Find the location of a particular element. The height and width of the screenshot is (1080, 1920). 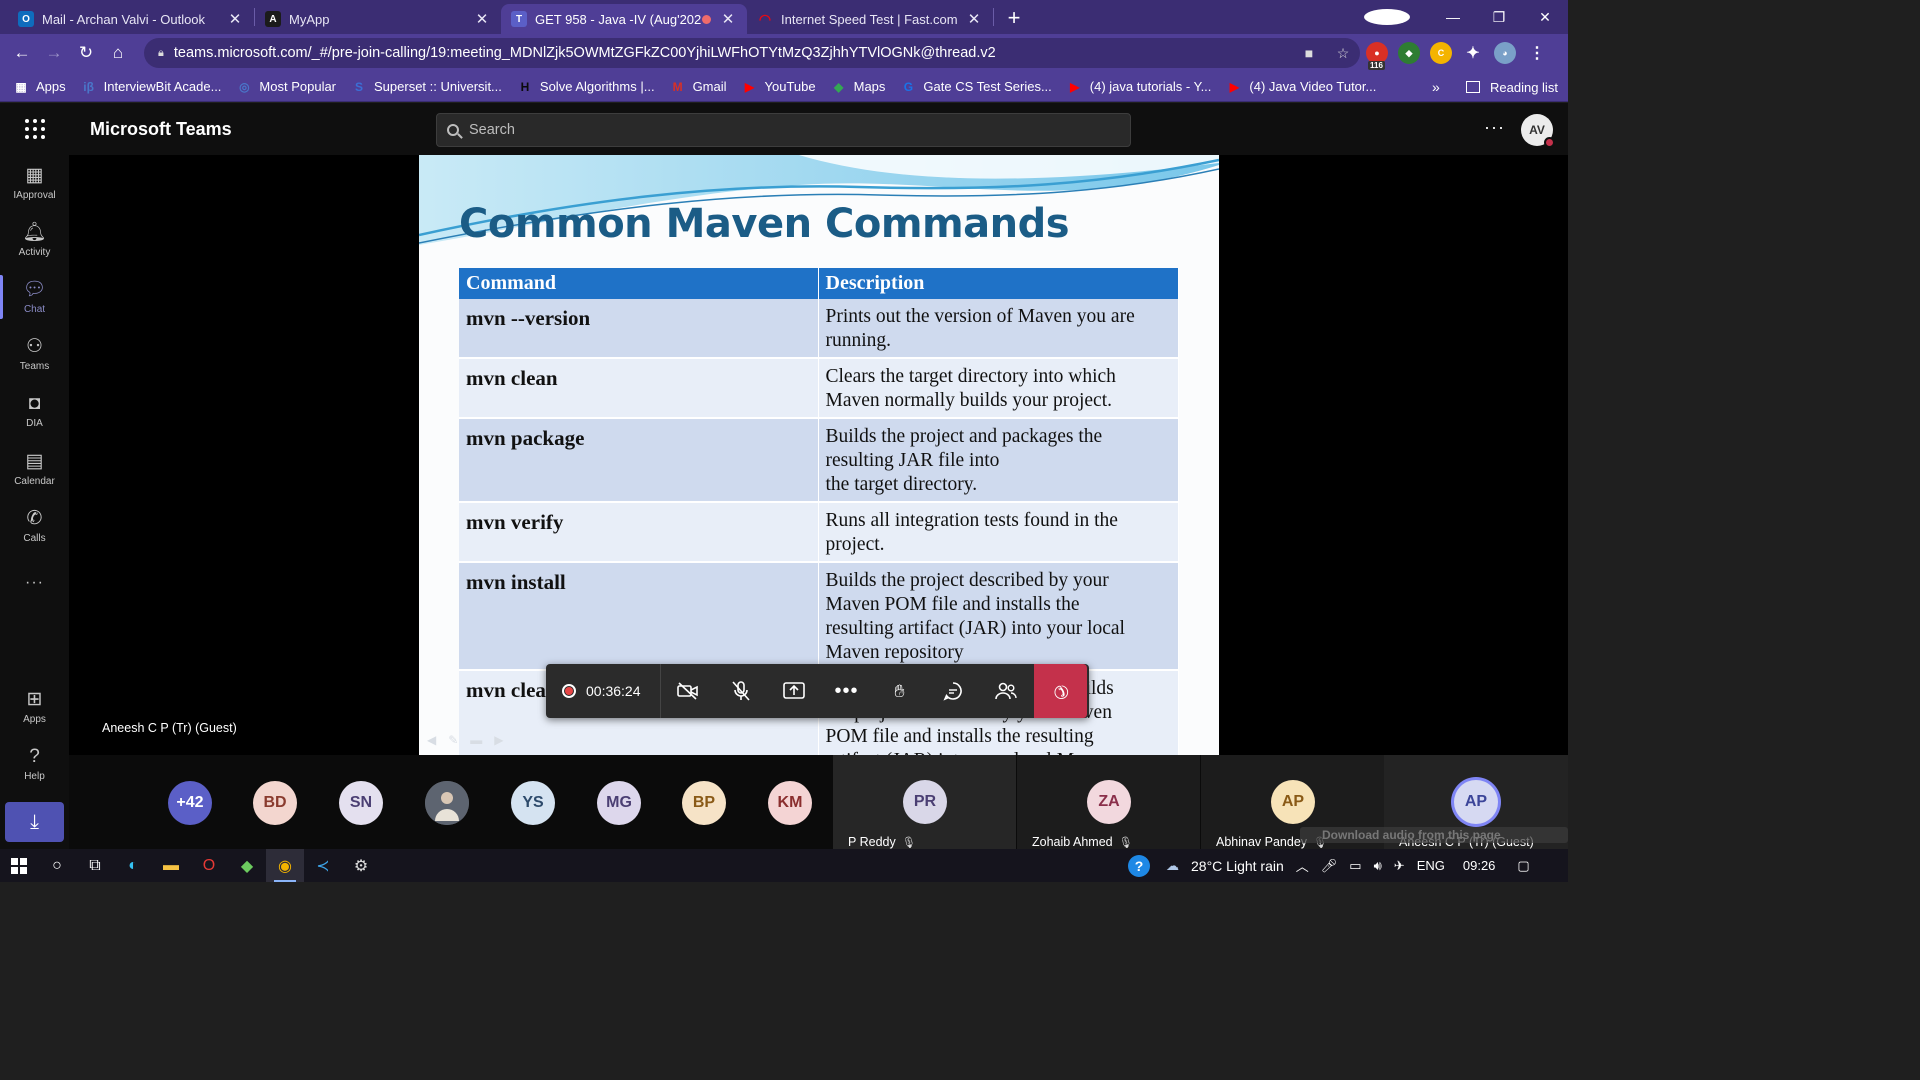

cortana-search-icon: ○ is located at coordinates (57, 865).